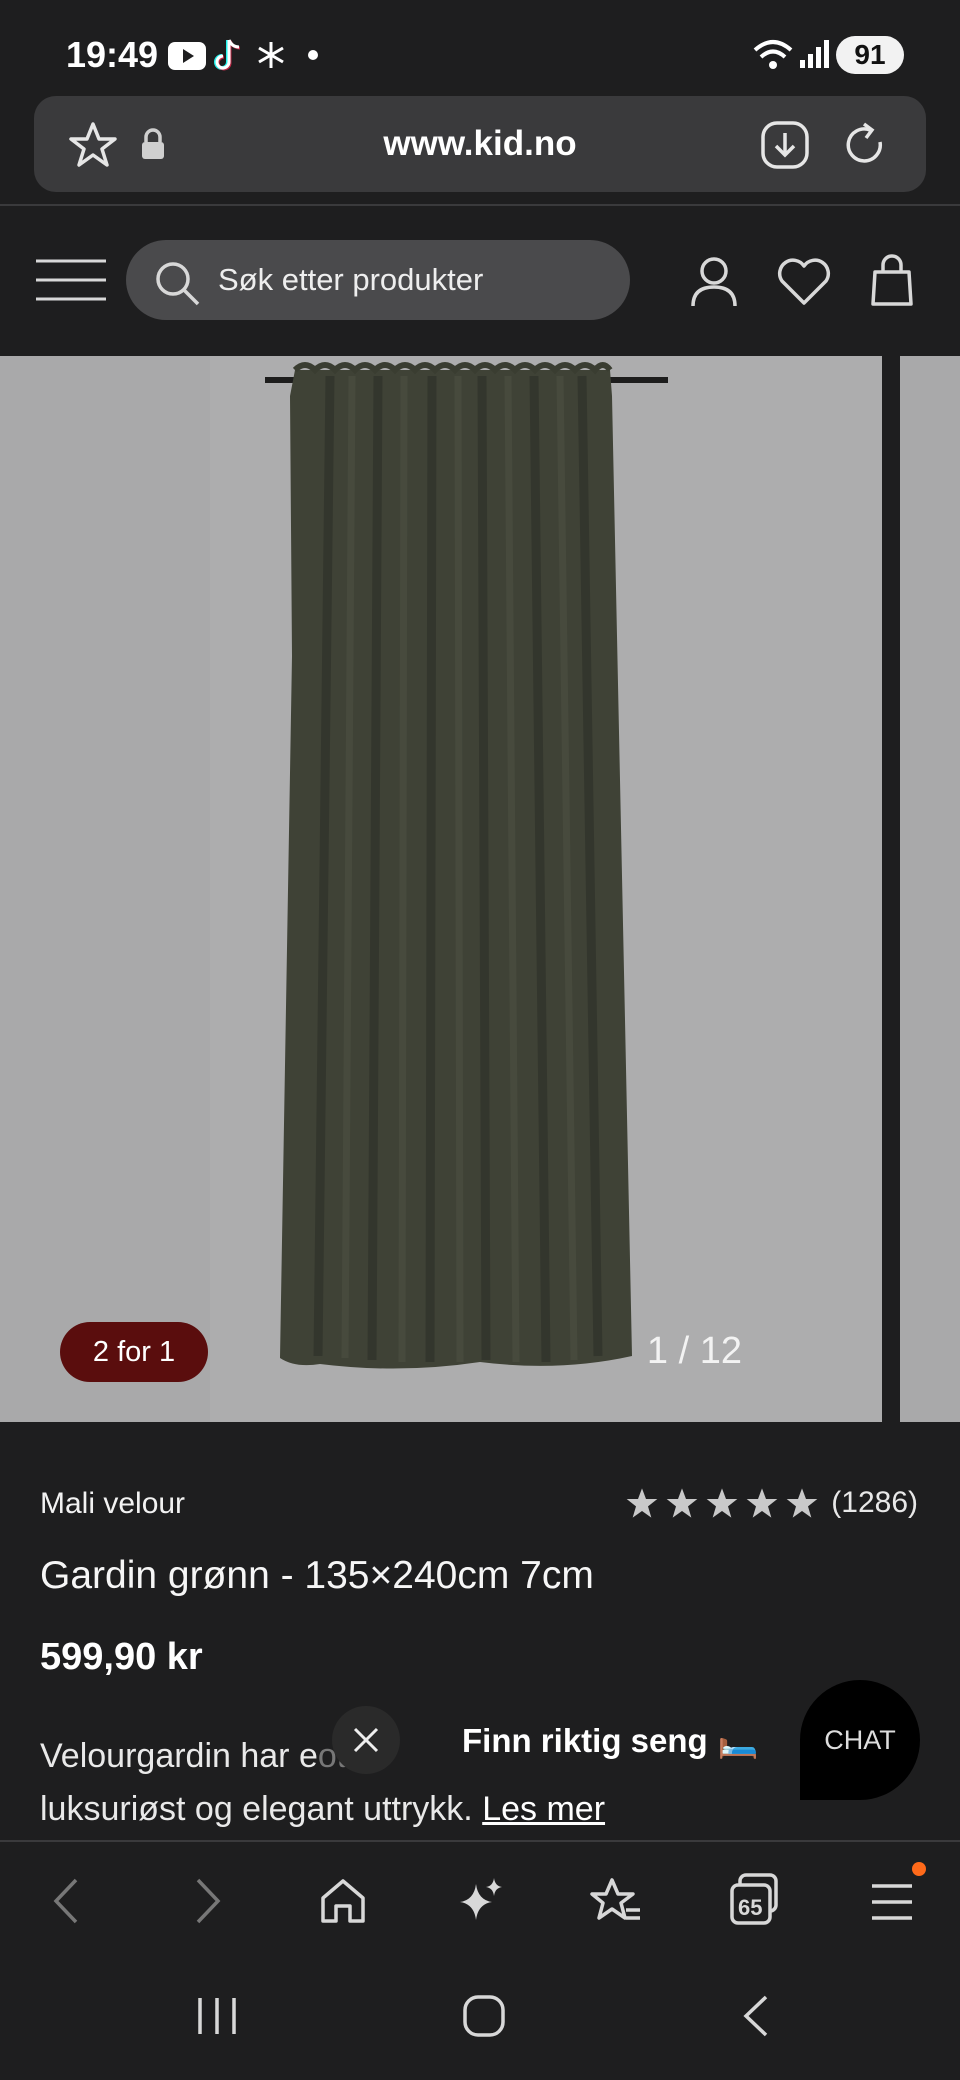 This screenshot has height=2080, width=960. What do you see at coordinates (616, 1901) in the screenshot?
I see `bookmarks-icon` at bounding box center [616, 1901].